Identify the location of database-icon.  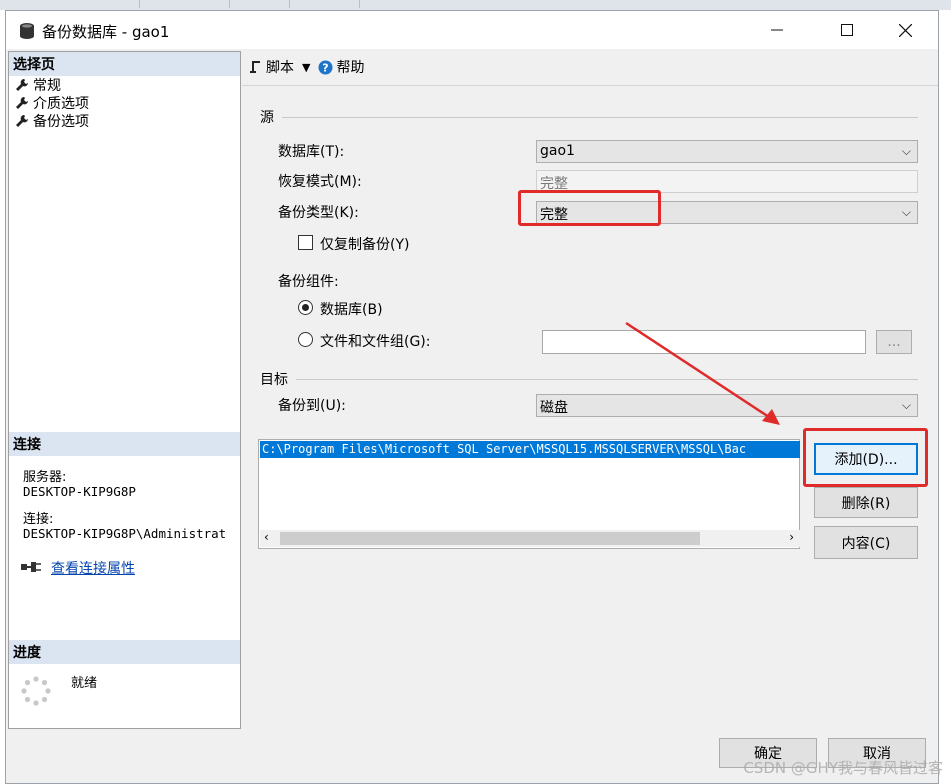
(27, 31).